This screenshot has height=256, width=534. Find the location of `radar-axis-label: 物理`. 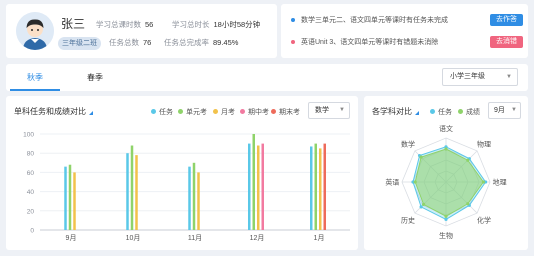

radar-axis-label: 物理 is located at coordinates (484, 144).